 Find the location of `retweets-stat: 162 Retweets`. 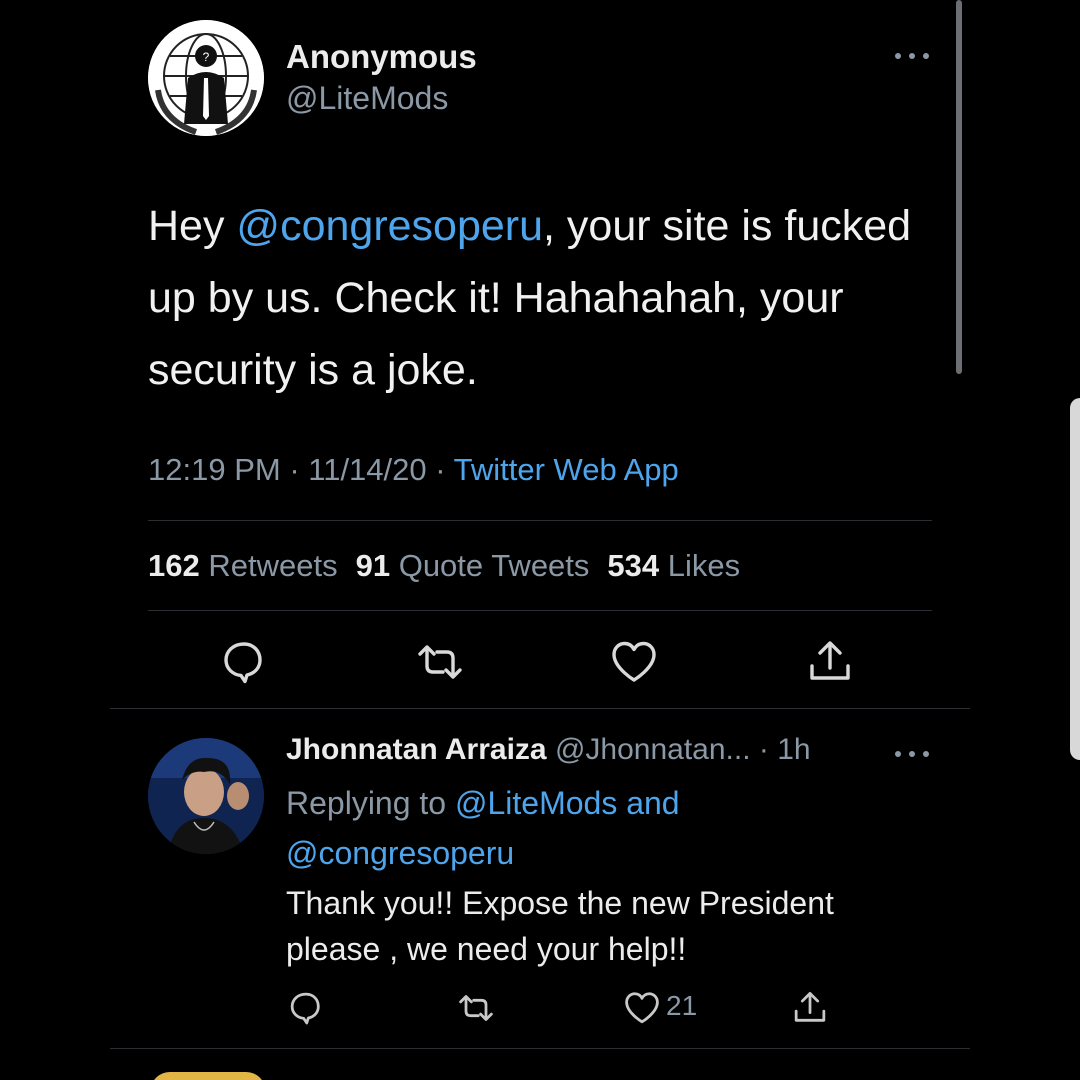

retweets-stat: 162 Retweets is located at coordinates (243, 565).